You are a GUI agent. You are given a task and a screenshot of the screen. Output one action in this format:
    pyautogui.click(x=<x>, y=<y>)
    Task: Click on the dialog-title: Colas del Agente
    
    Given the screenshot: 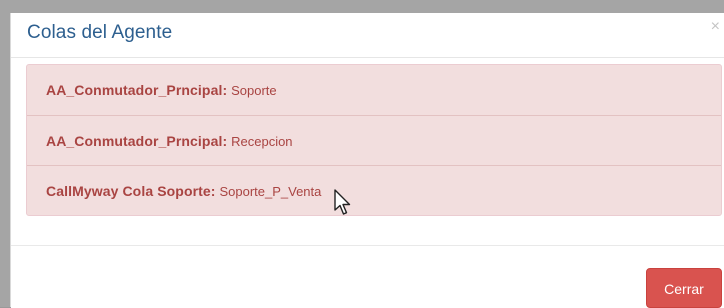 What is the action you would take?
    pyautogui.click(x=100, y=32)
    